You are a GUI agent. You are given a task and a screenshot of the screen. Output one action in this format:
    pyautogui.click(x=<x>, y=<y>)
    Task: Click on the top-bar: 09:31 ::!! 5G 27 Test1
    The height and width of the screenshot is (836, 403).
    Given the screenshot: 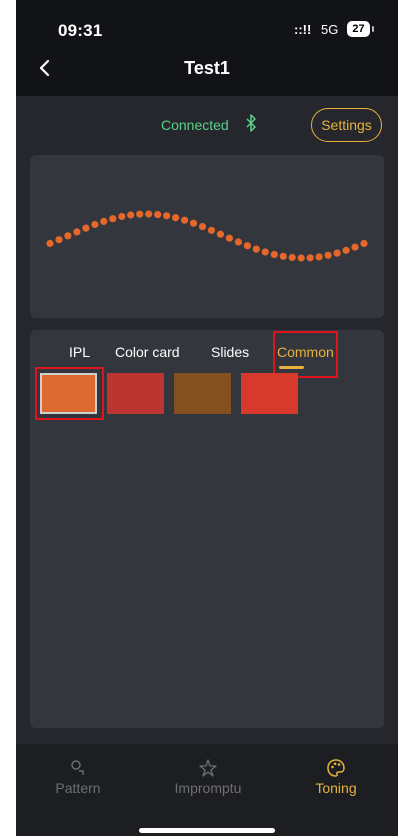 What is the action you would take?
    pyautogui.click(x=207, y=48)
    